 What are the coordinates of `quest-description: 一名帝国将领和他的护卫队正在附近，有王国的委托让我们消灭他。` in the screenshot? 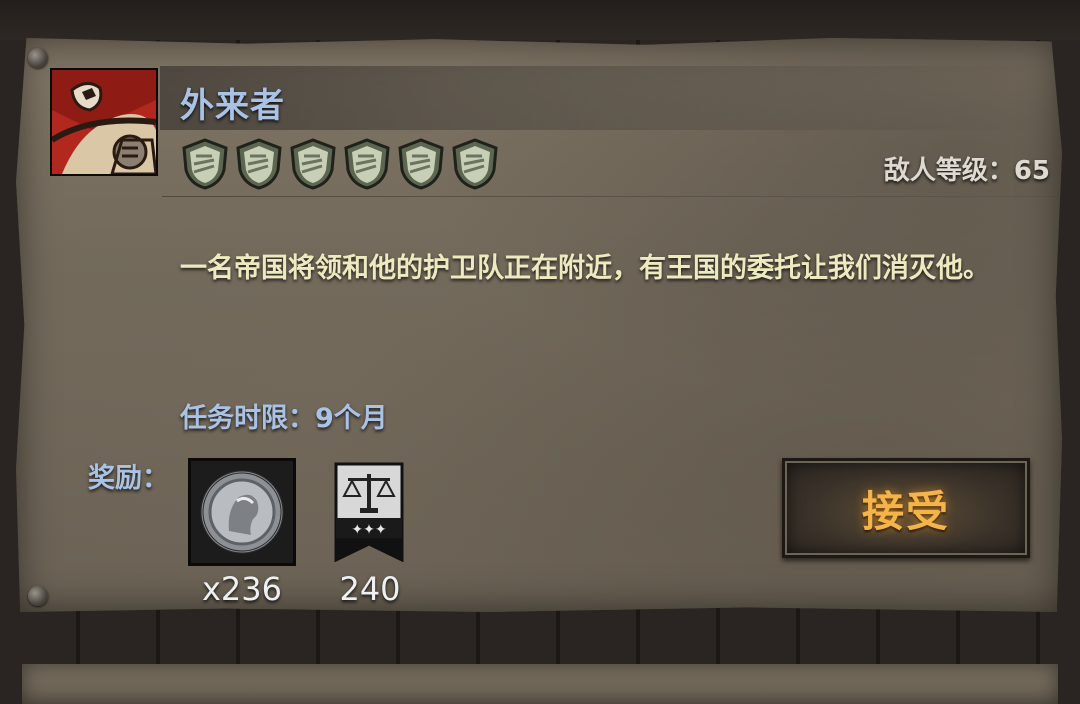 It's located at (585, 268).